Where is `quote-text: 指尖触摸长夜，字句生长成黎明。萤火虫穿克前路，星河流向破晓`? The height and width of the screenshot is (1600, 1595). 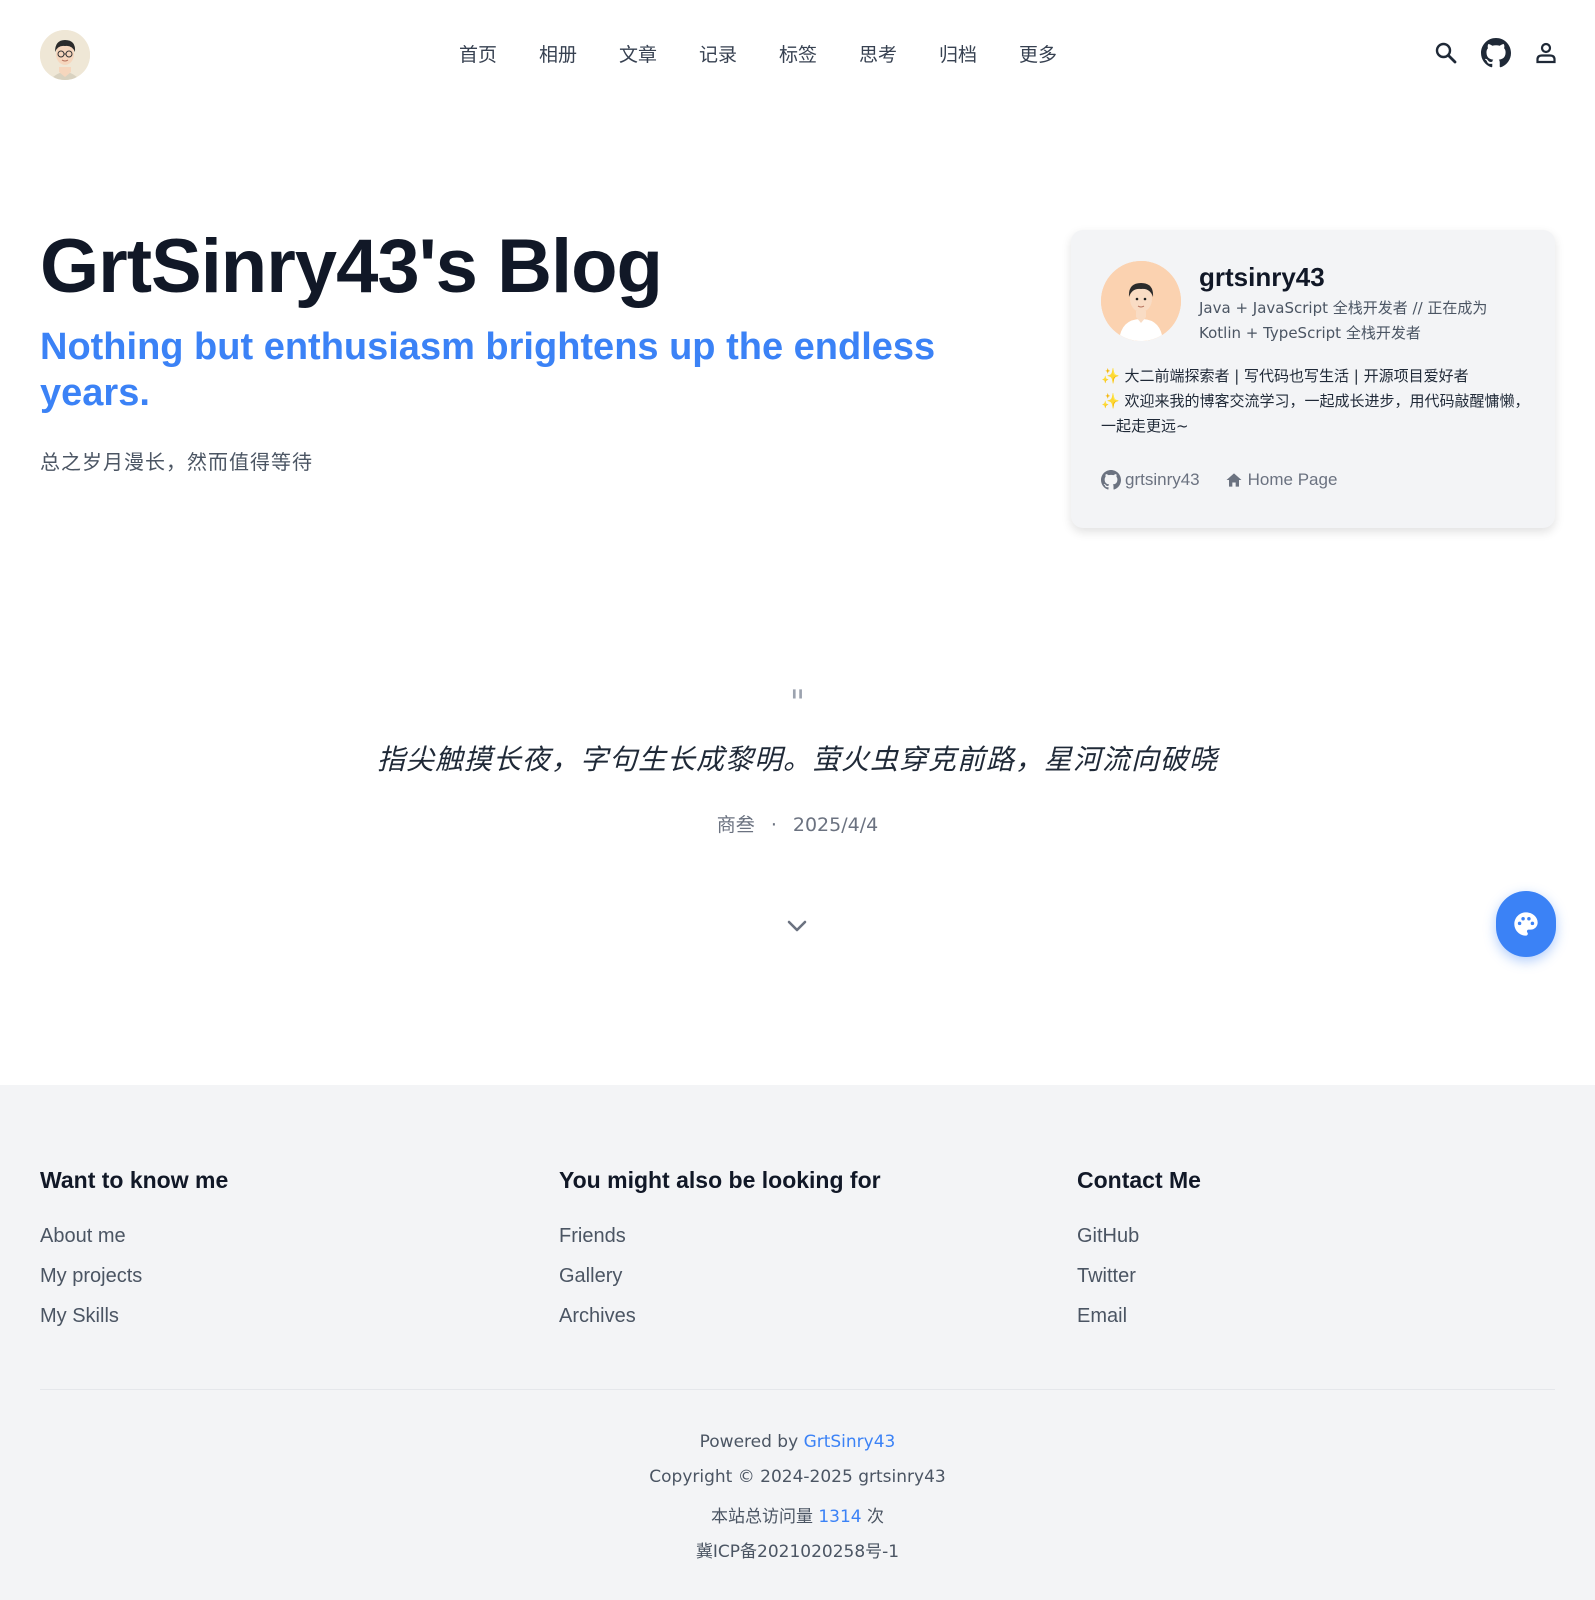
quote-text: 指尖触摸长夜，字句生长成黎明。萤火虫穿克前路，星河流向破晓 is located at coordinates (797, 759).